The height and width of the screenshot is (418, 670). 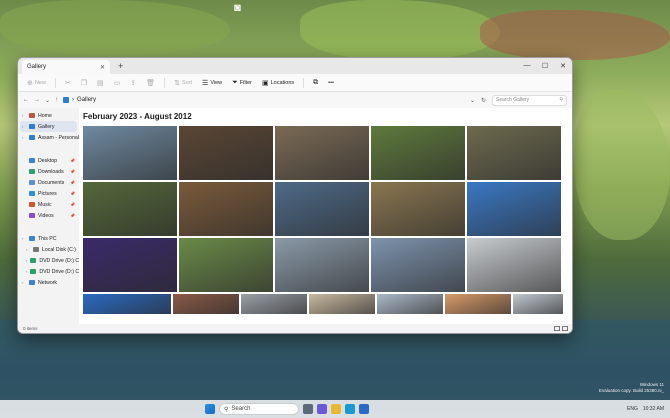 What do you see at coordinates (331, 83) in the screenshot?
I see `more-button: •••` at bounding box center [331, 83].